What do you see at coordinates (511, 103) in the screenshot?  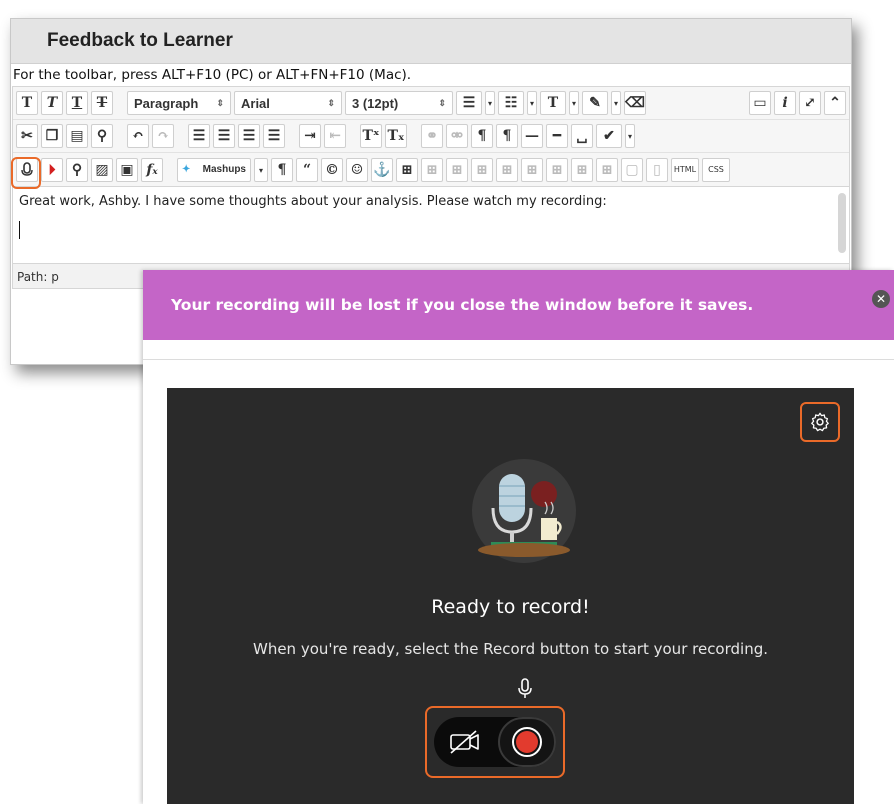 I see `numbered-list-button: ☷` at bounding box center [511, 103].